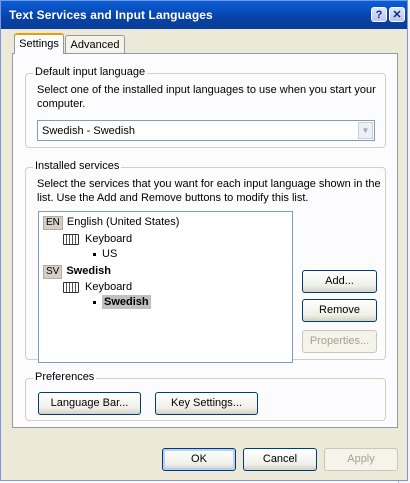  I want to click on tab-settings-label: Settings, so click(39, 44).